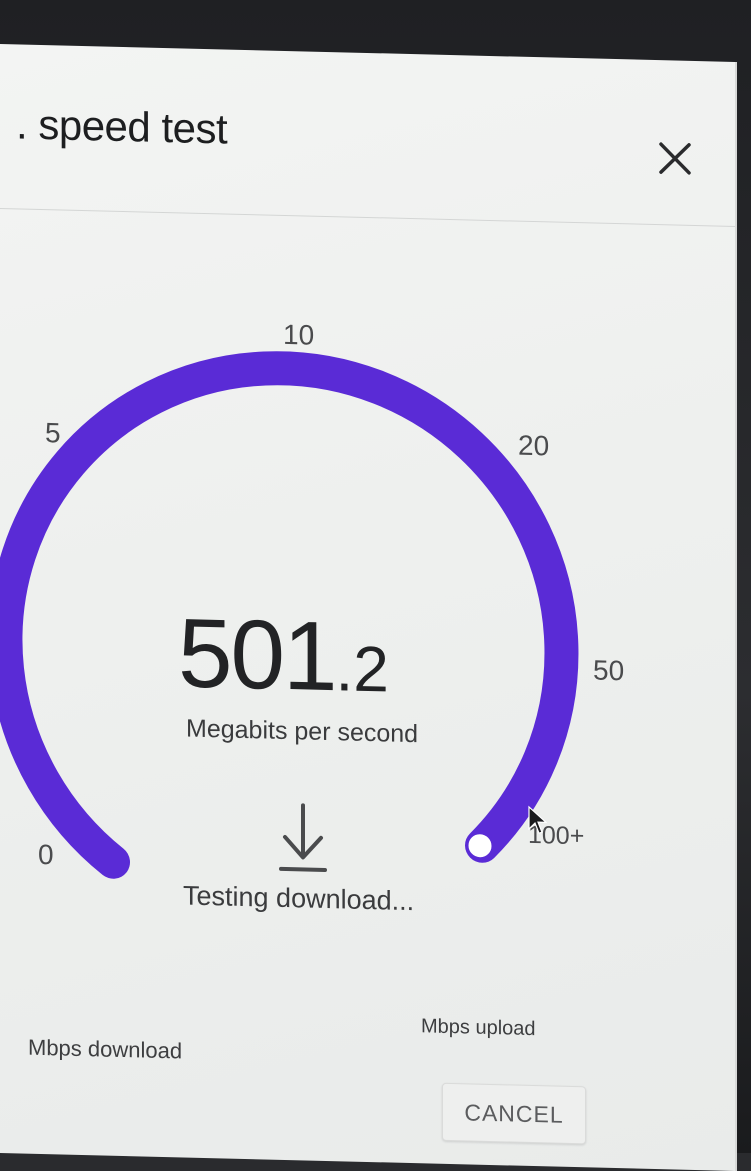 Image resolution: width=751 pixels, height=1171 pixels. Describe the element at coordinates (478, 1028) in the screenshot. I see `upload-result-label: Mbps upload` at that location.